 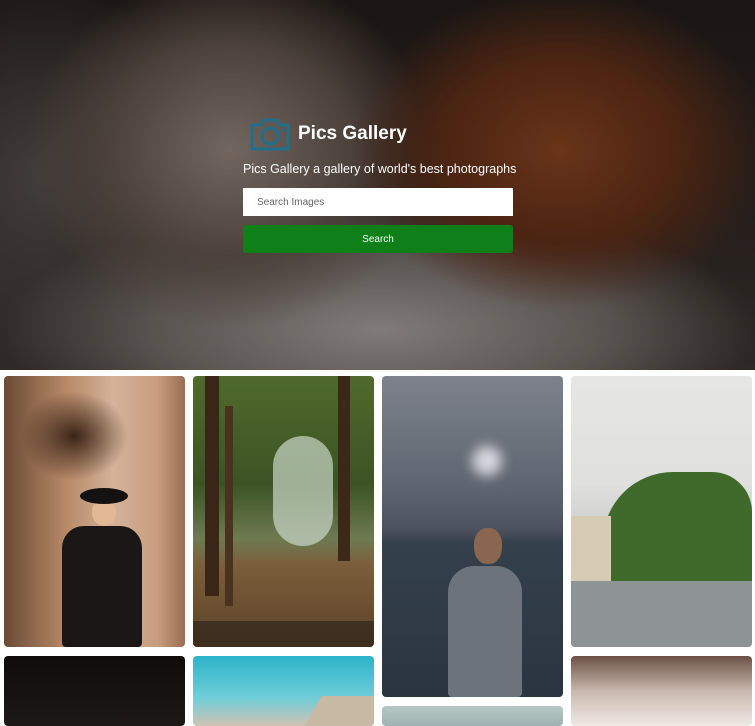 I want to click on camera-icon, so click(x=270, y=134).